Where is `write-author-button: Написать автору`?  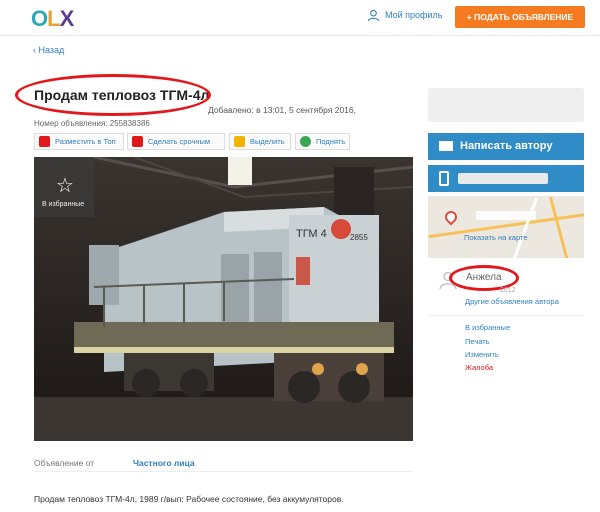
write-author-button: Написать автору is located at coordinates (506, 146).